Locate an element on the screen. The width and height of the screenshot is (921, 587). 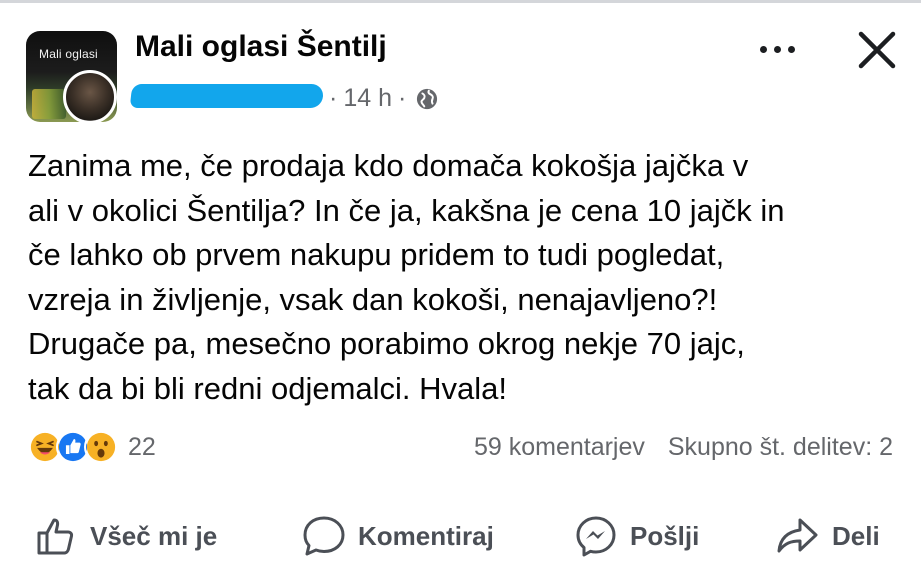
top-divider is located at coordinates (460, 1).